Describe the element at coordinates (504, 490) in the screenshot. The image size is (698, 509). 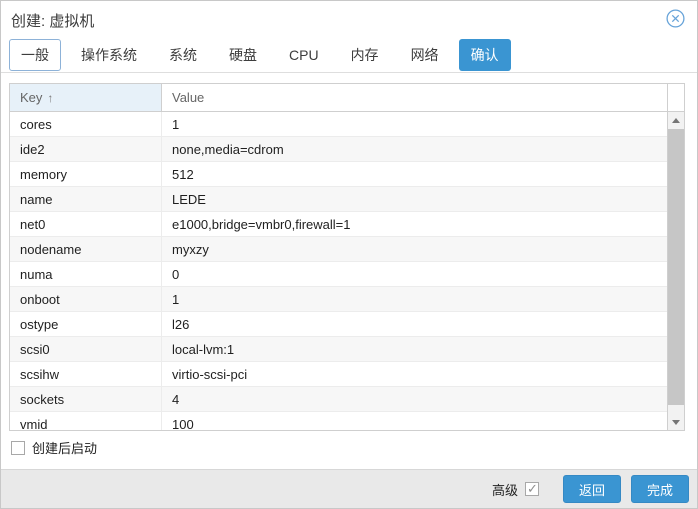
I see `advanced-label: 高级` at that location.